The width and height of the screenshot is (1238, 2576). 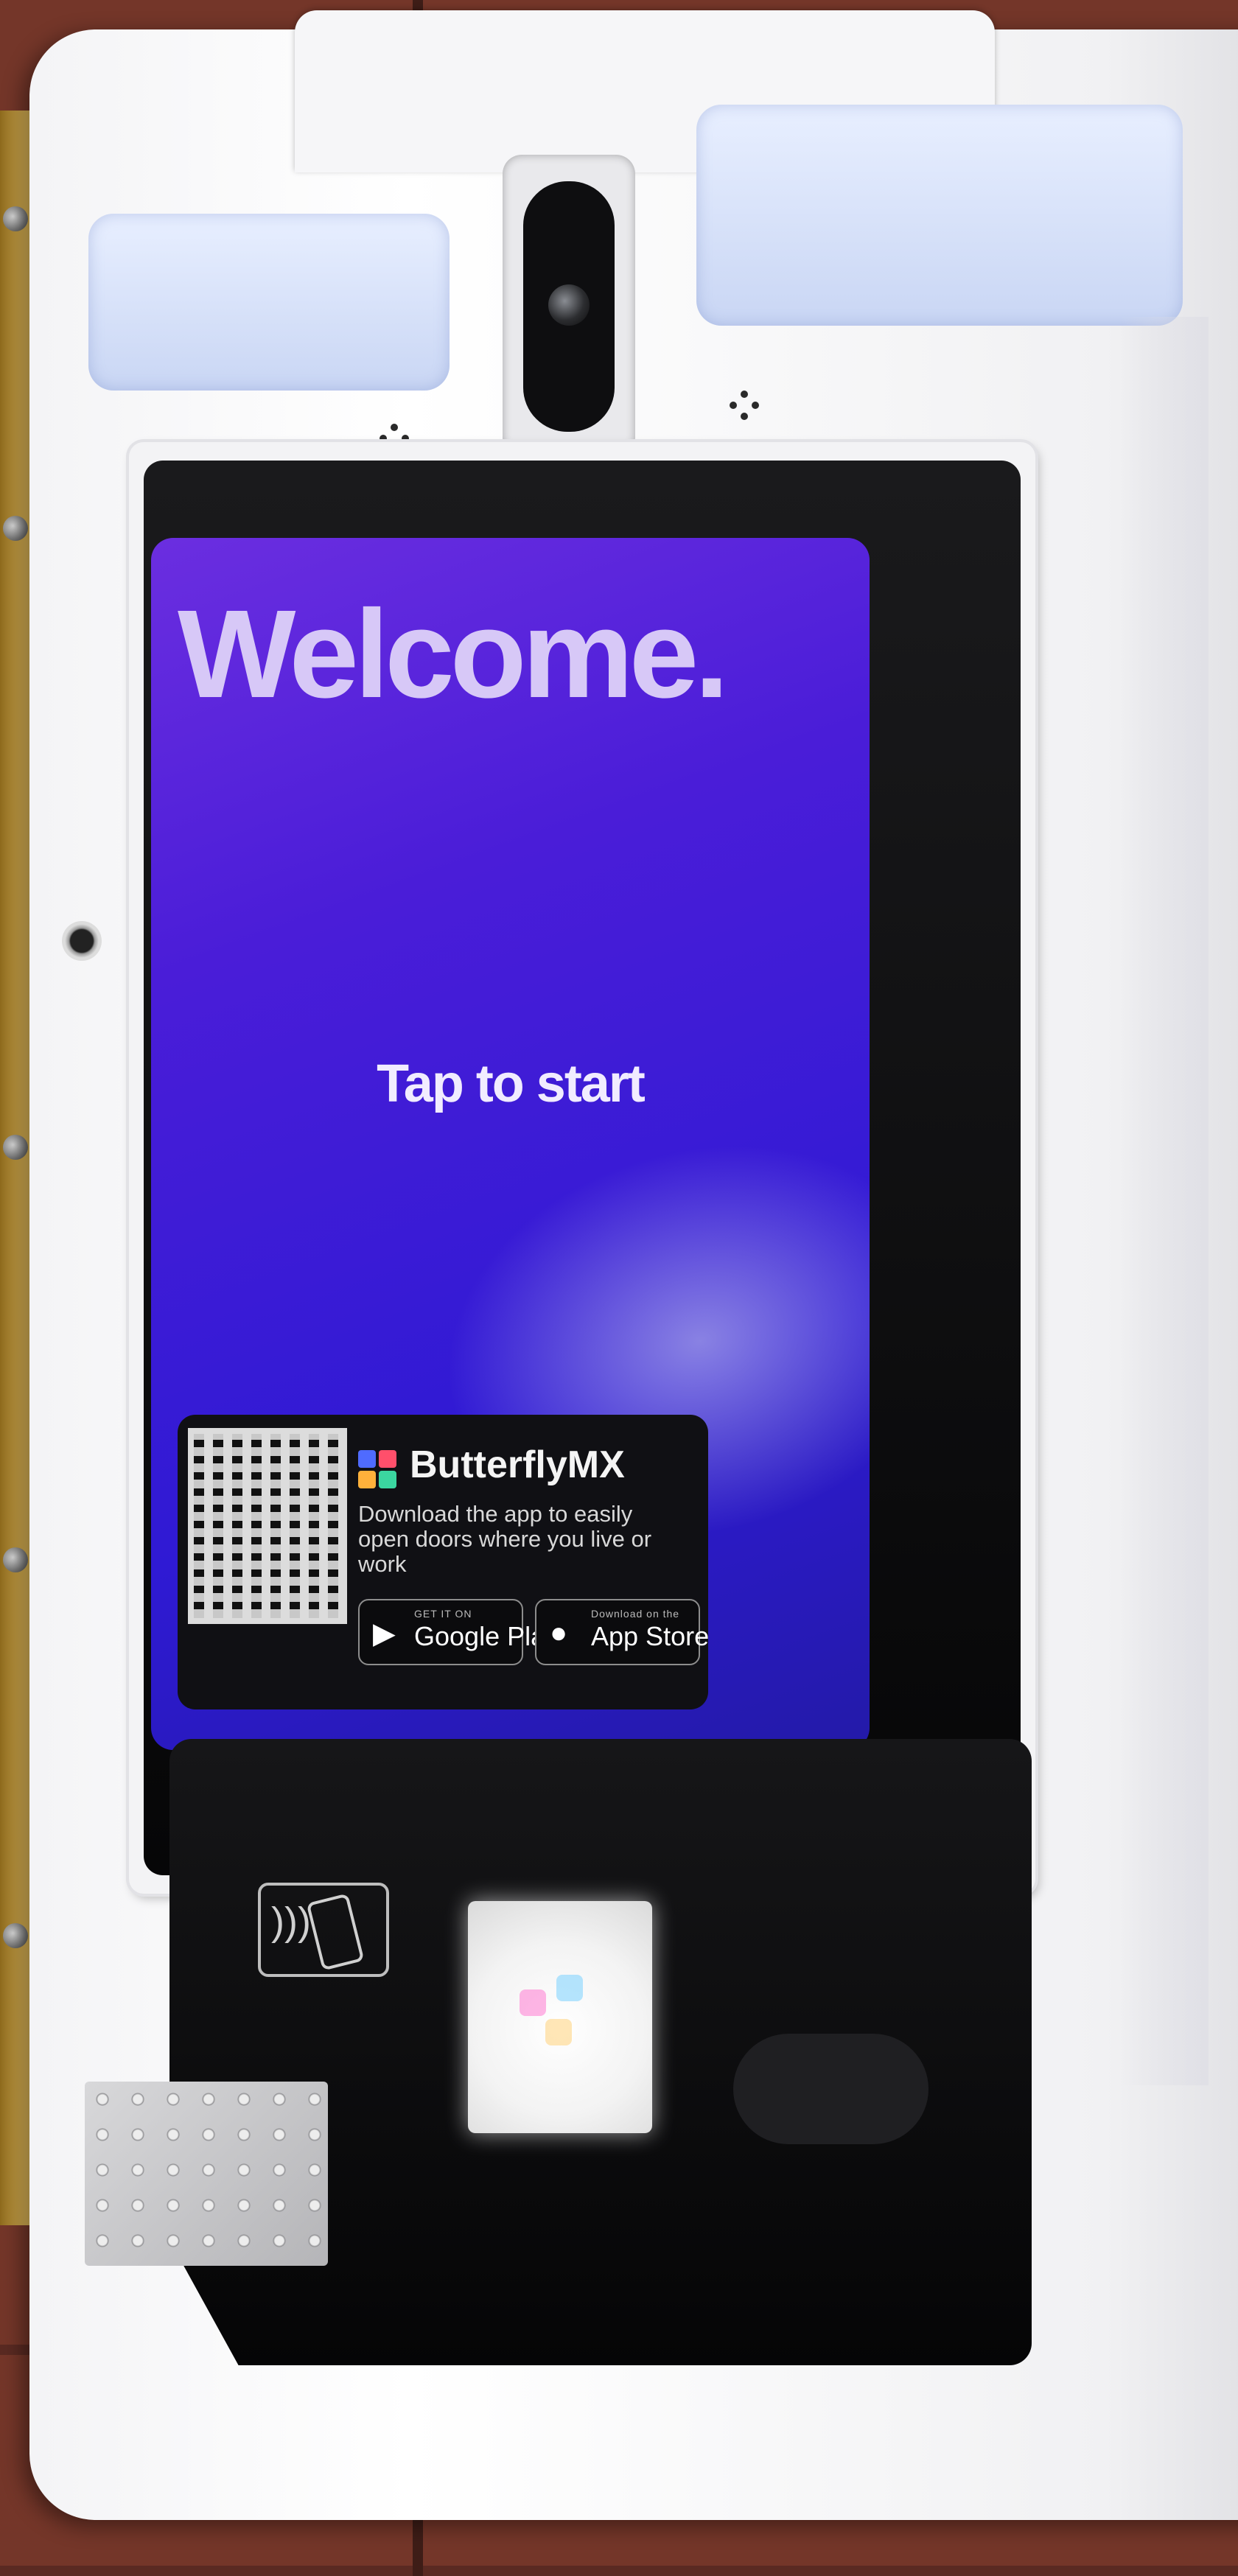 What do you see at coordinates (269, 302) in the screenshot?
I see `left-light-bar` at bounding box center [269, 302].